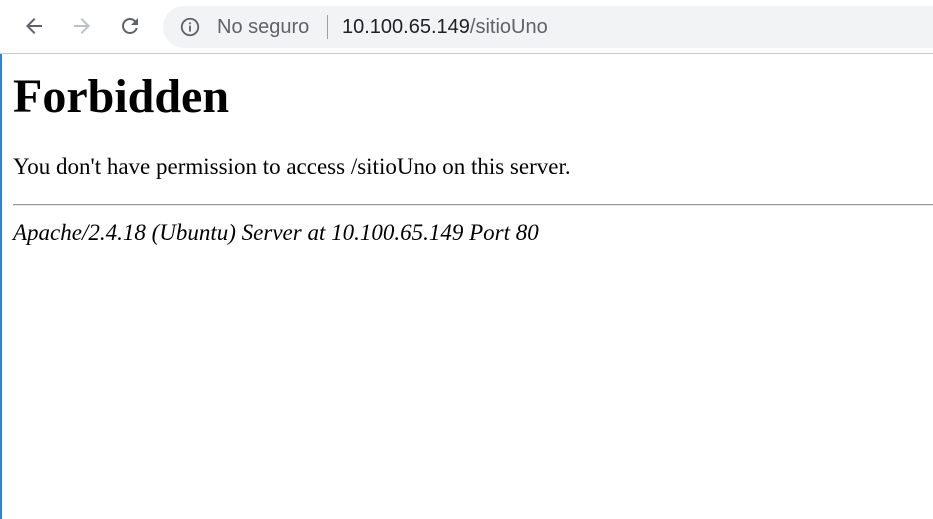 The height and width of the screenshot is (519, 933). I want to click on page-title: Forbidden, so click(121, 96).